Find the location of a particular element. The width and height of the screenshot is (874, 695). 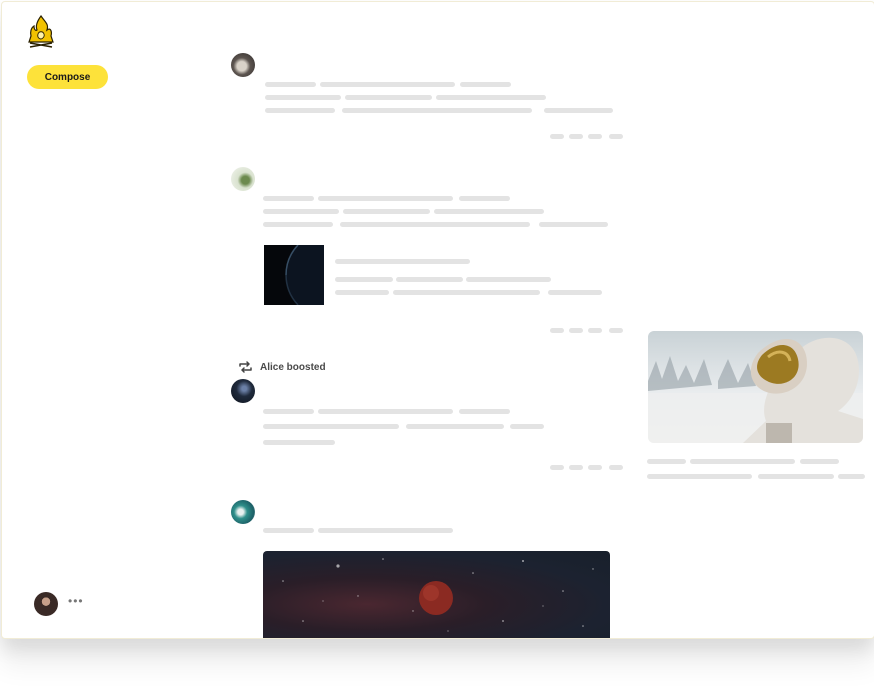

boost-indicator: Alice boosted is located at coordinates (282, 367).